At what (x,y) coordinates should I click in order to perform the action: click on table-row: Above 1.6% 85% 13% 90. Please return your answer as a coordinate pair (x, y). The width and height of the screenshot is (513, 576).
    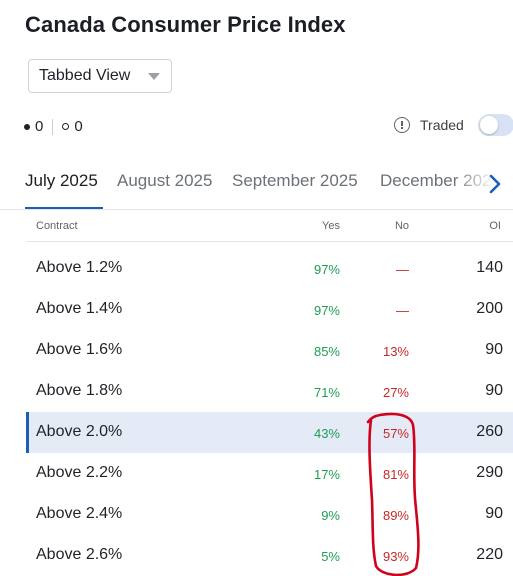
    Looking at the image, I should click on (269, 350).